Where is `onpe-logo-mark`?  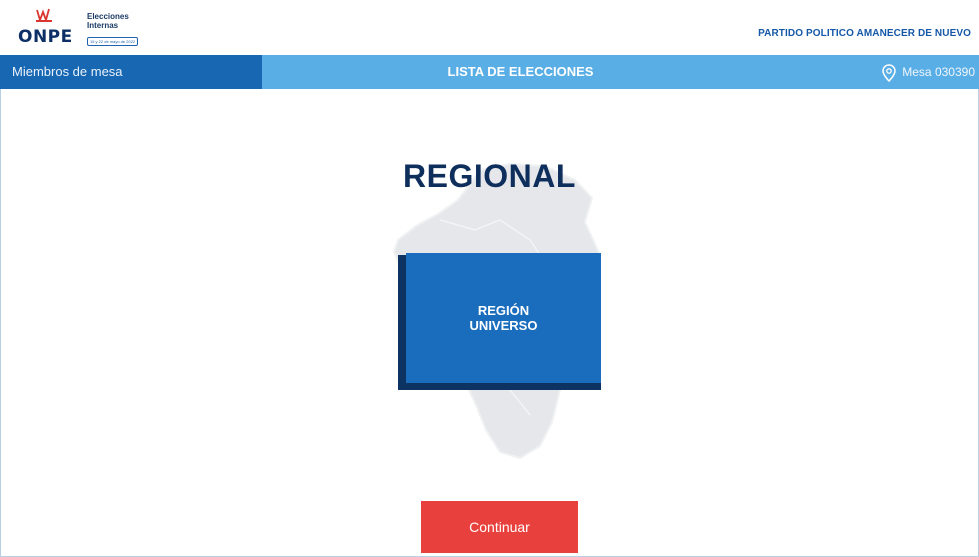 onpe-logo-mark is located at coordinates (44, 15).